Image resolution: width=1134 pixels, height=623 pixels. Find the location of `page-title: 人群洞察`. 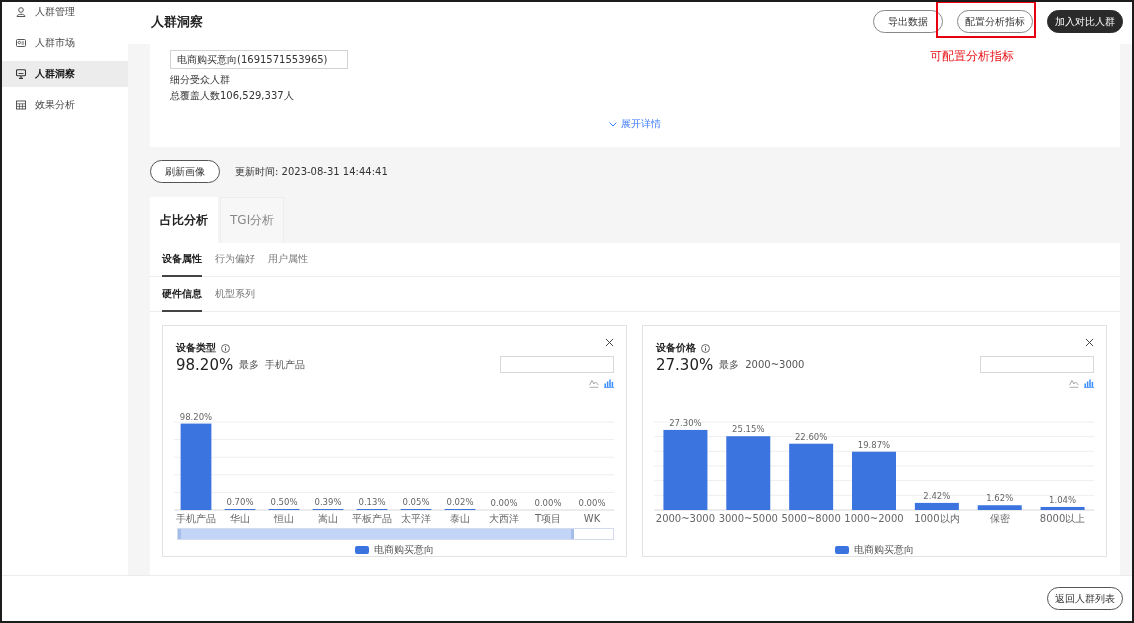

page-title: 人群洞察 is located at coordinates (177, 21).